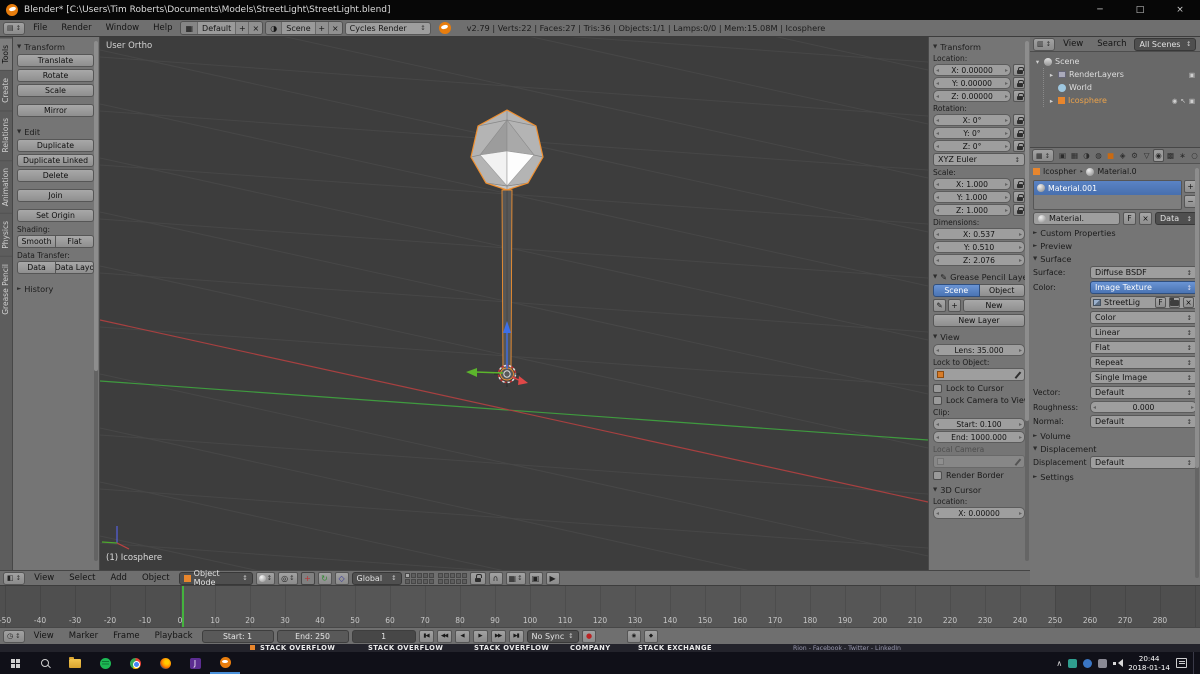 Image resolution: width=1200 pixels, height=674 pixels. What do you see at coordinates (1115, 477) in the screenshot?
I see `settings-panel-header: ► Settings` at bounding box center [1115, 477].